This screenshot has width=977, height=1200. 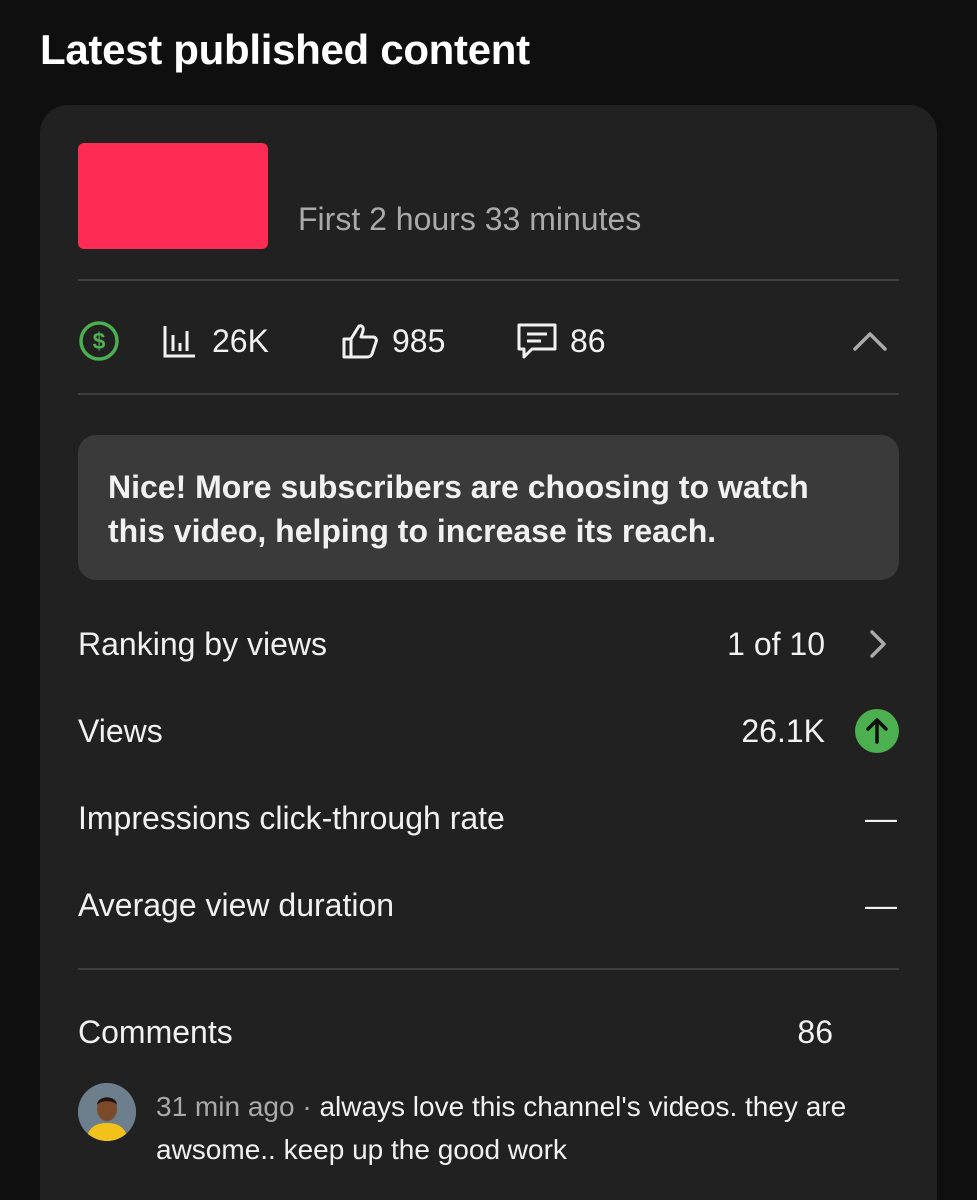 What do you see at coordinates (360, 341) in the screenshot?
I see `thumbs-up-icon` at bounding box center [360, 341].